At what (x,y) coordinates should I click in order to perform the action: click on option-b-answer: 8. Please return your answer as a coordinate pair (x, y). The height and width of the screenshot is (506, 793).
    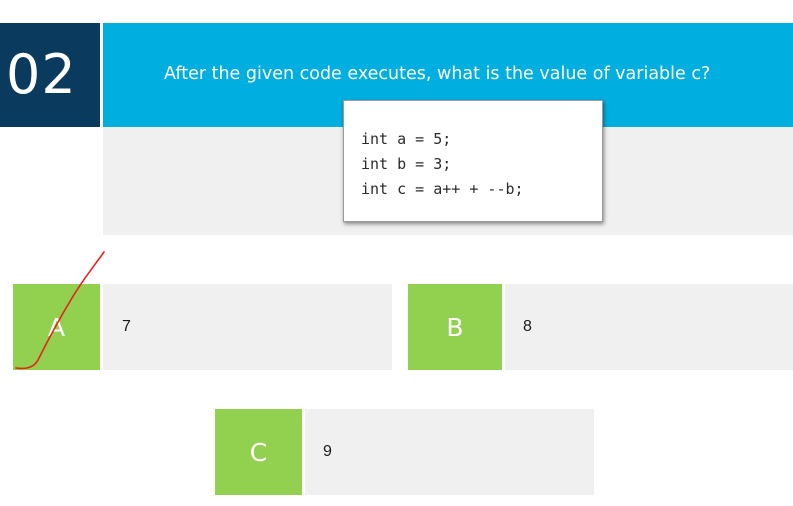
    Looking at the image, I should click on (649, 327).